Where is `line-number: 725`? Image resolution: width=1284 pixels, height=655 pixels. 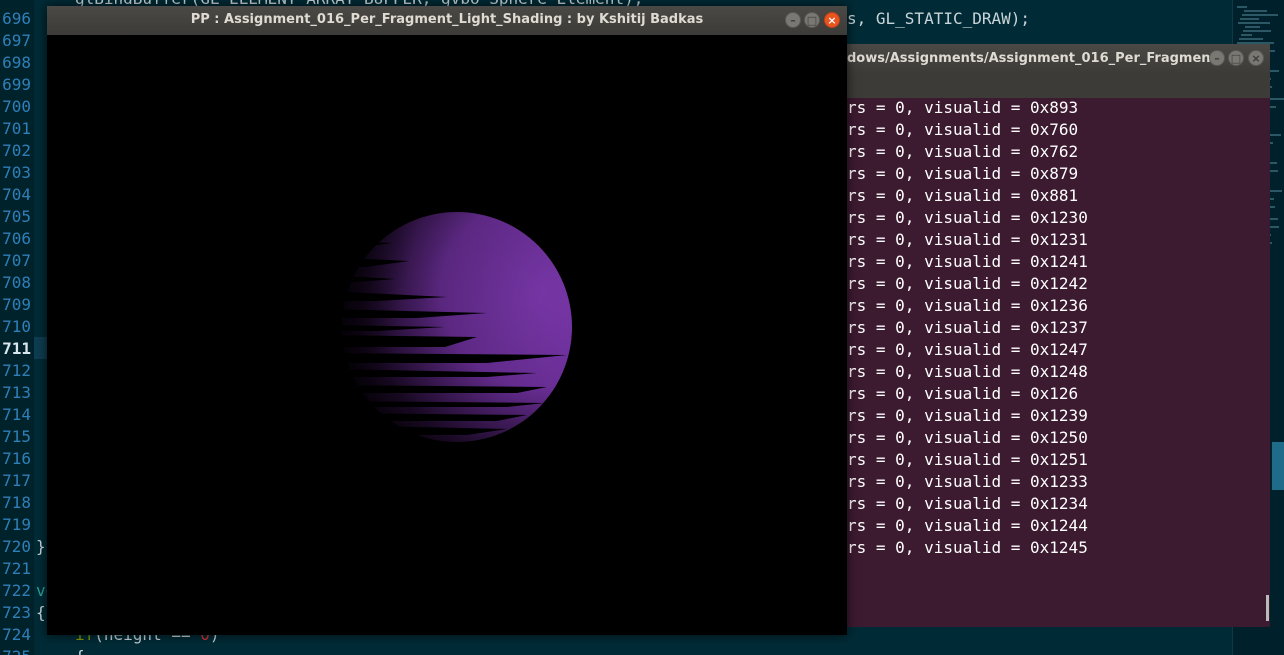 line-number: 725 is located at coordinates (15, 650).